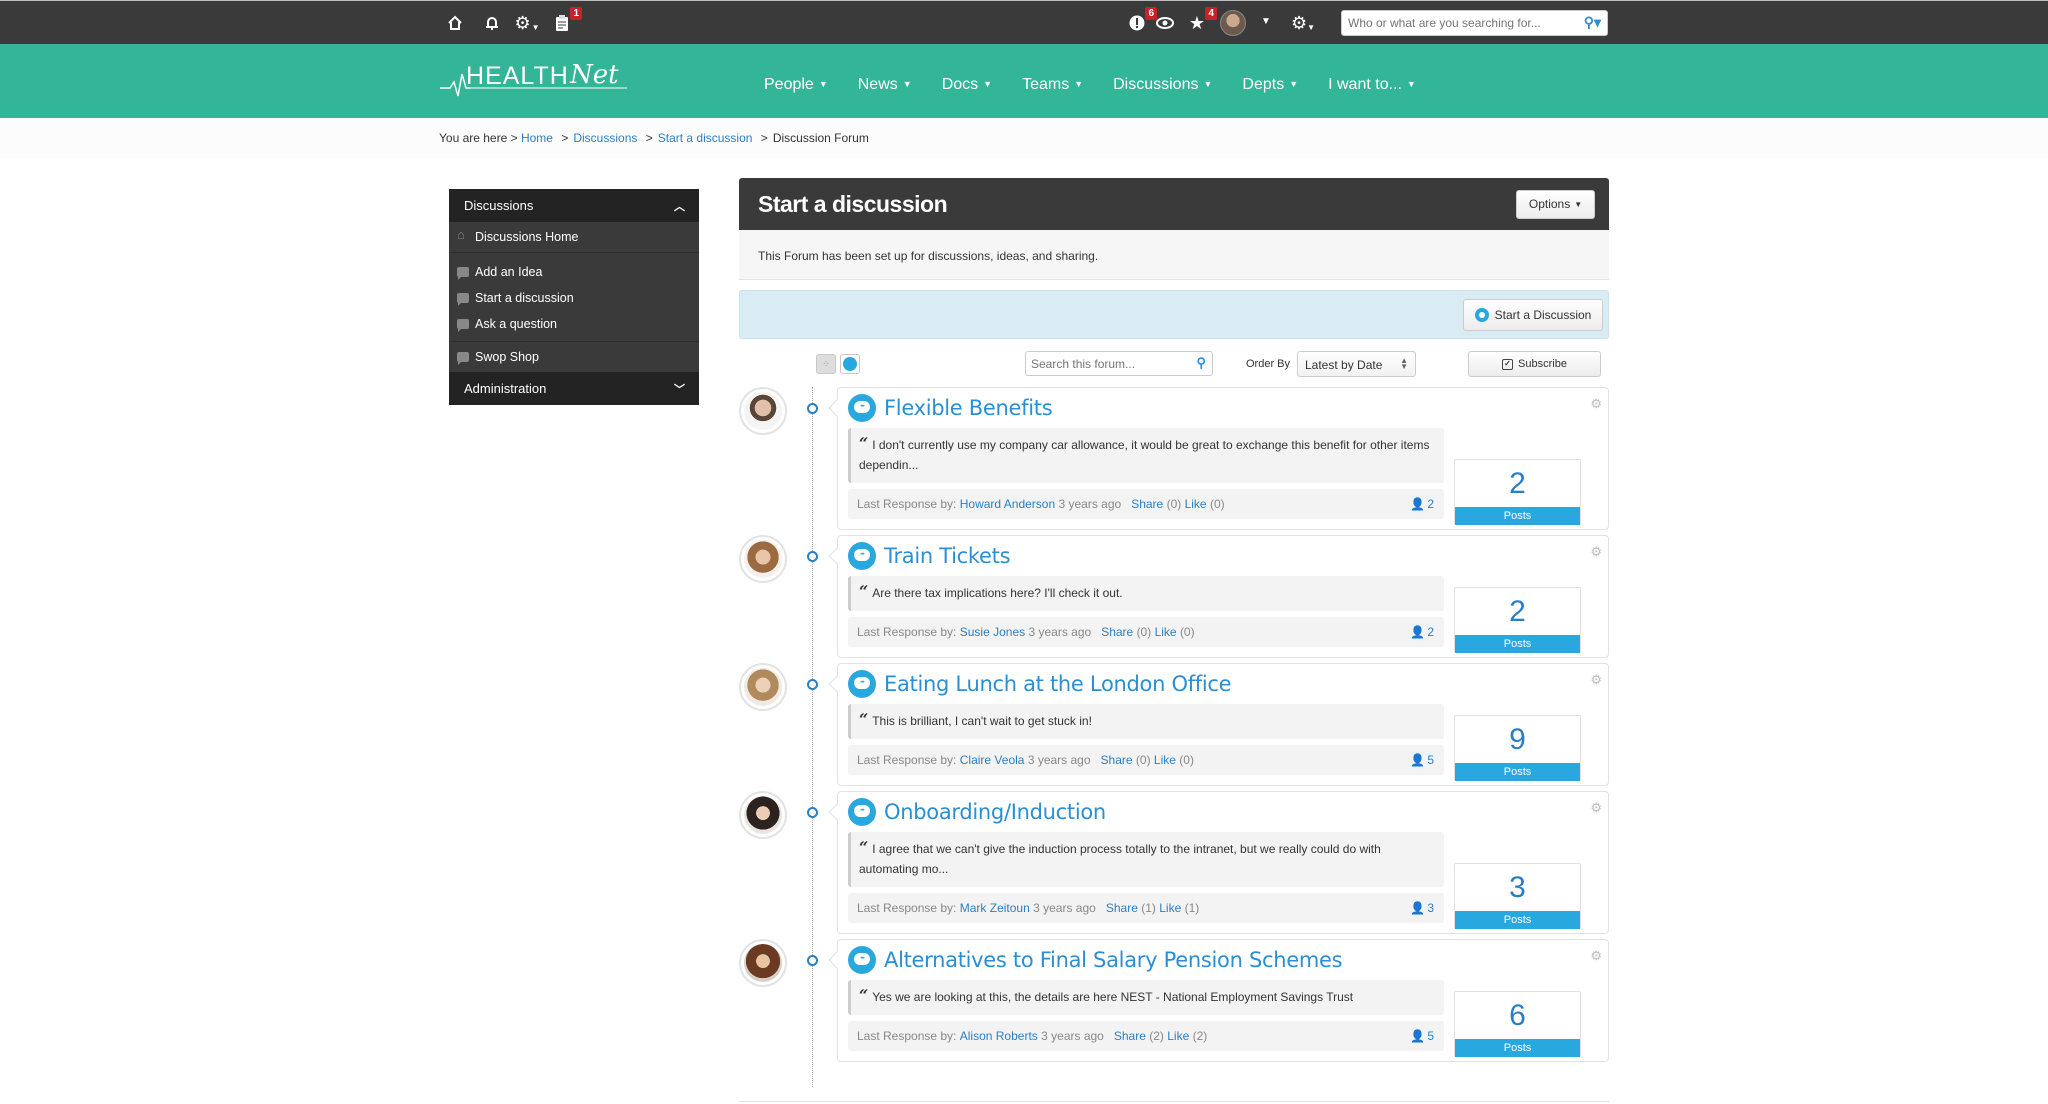 This screenshot has height=1104, width=2048. Describe the element at coordinates (455, 23) in the screenshot. I see `home-icon` at that location.